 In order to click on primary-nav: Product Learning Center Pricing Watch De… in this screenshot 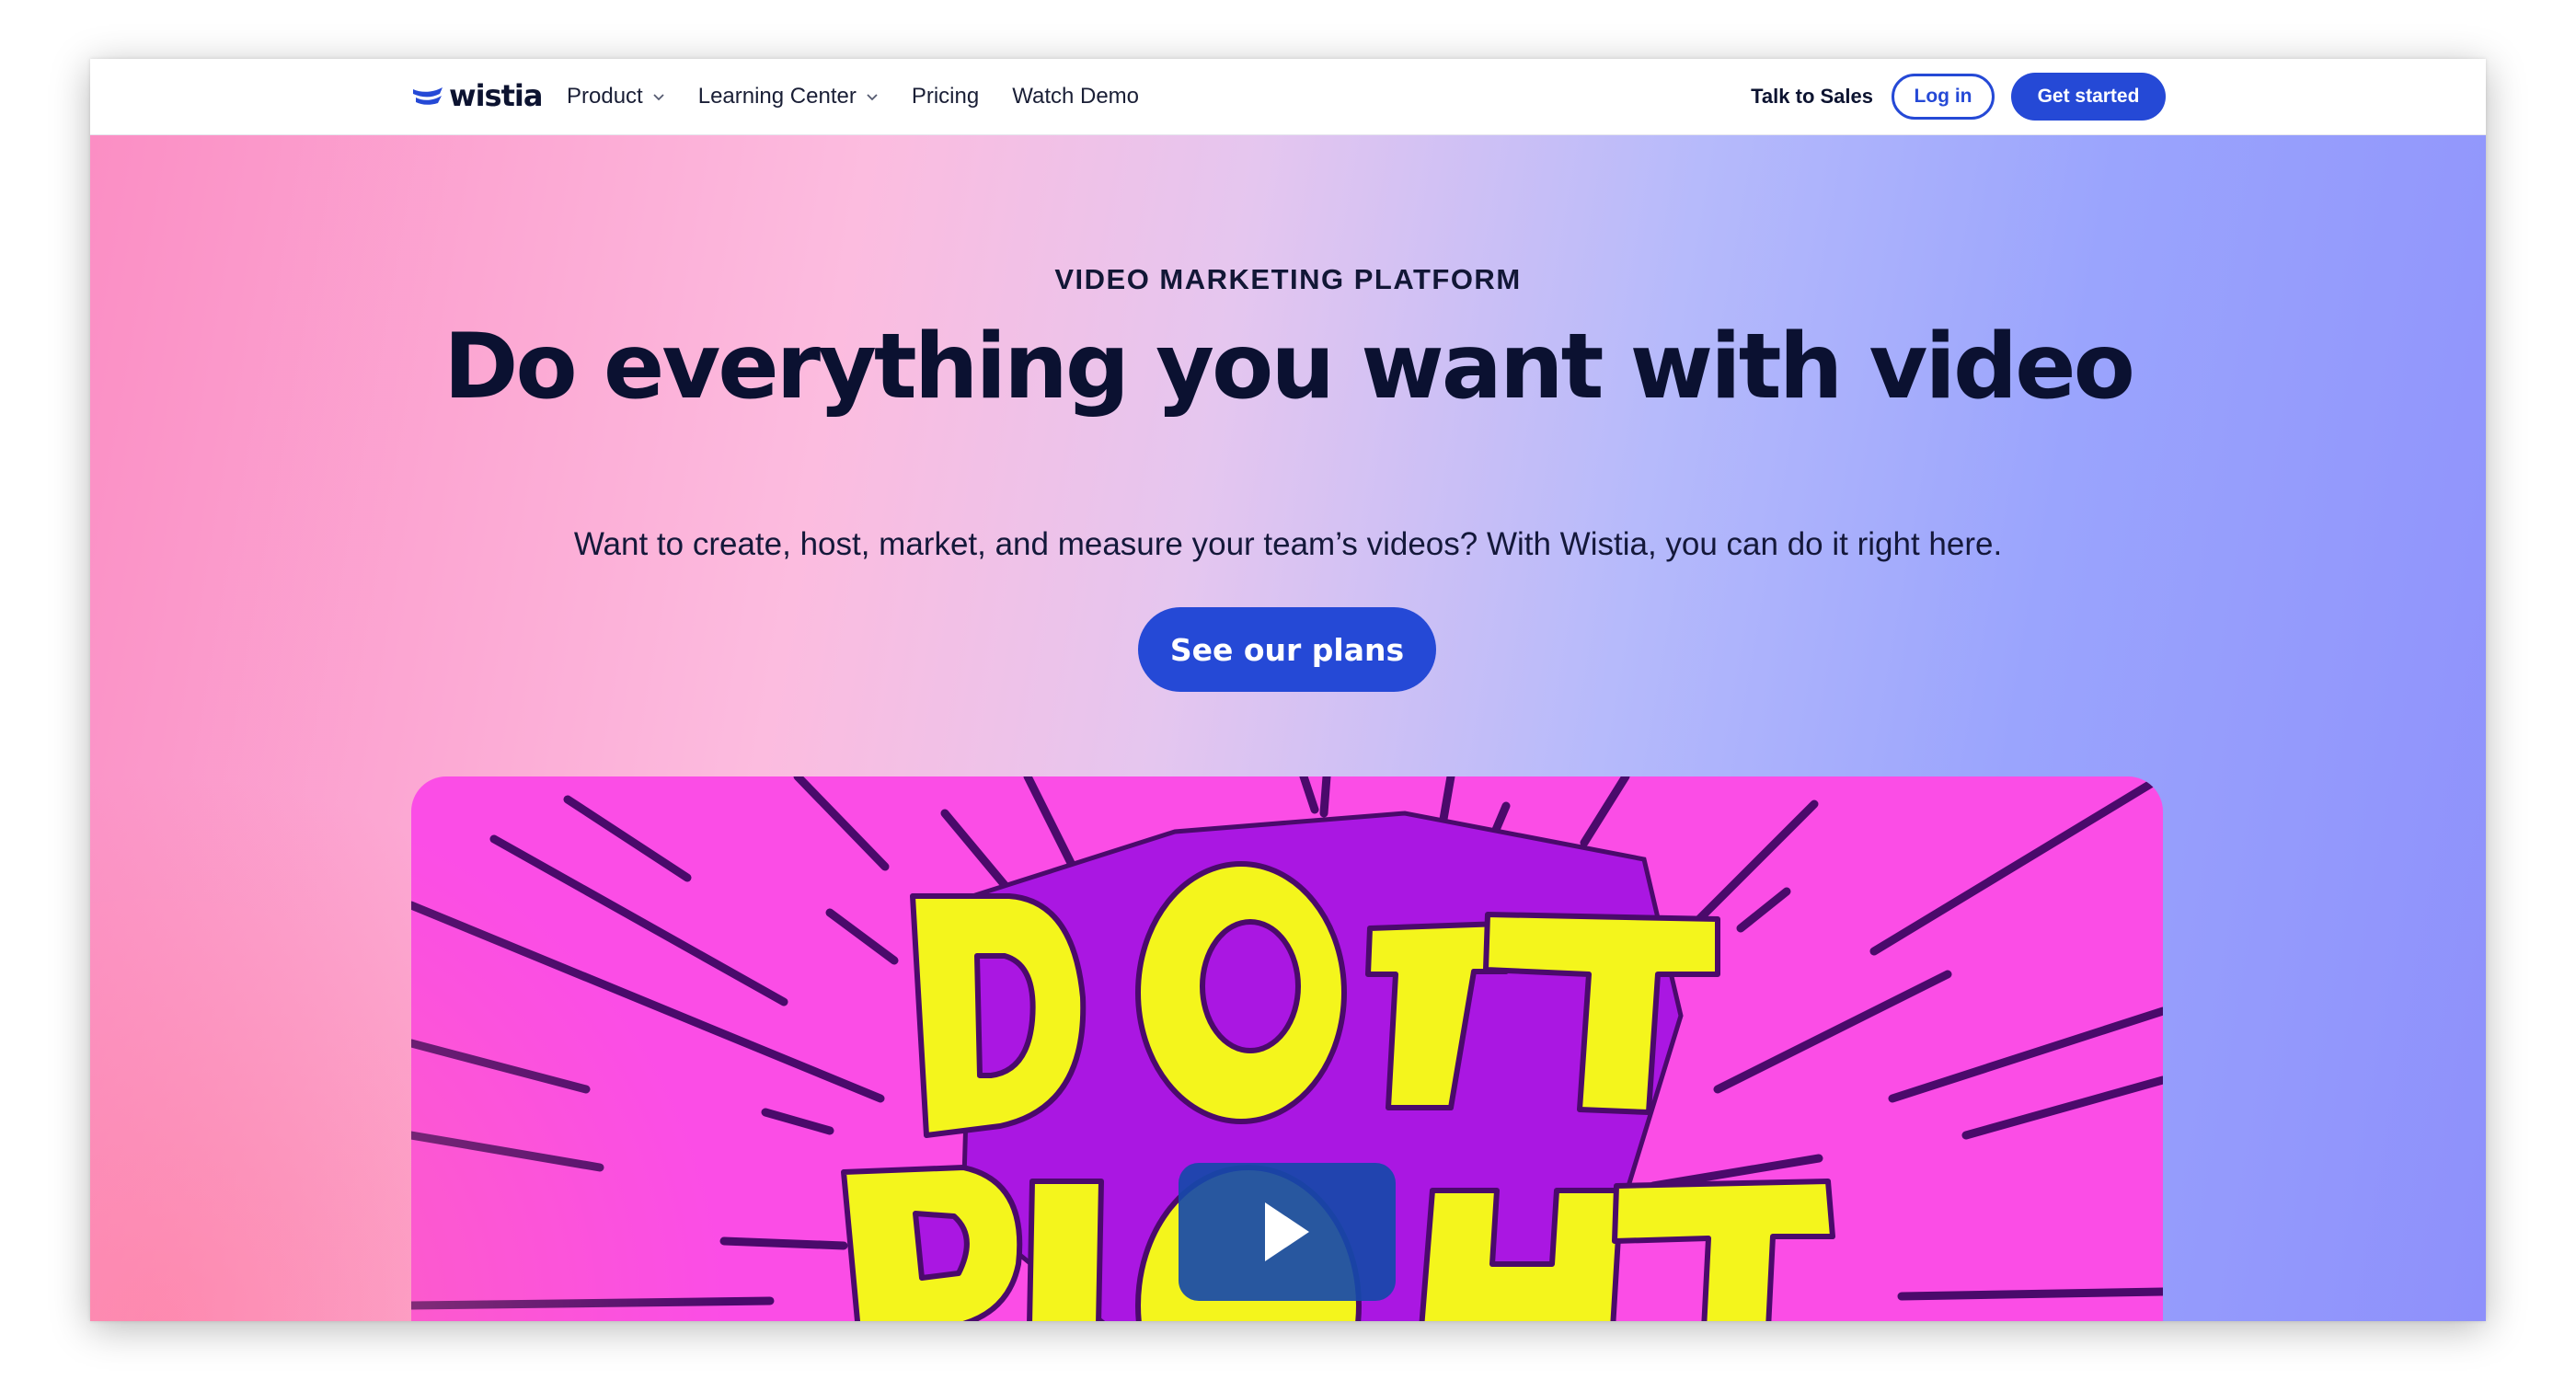, I will do `click(869, 96)`.